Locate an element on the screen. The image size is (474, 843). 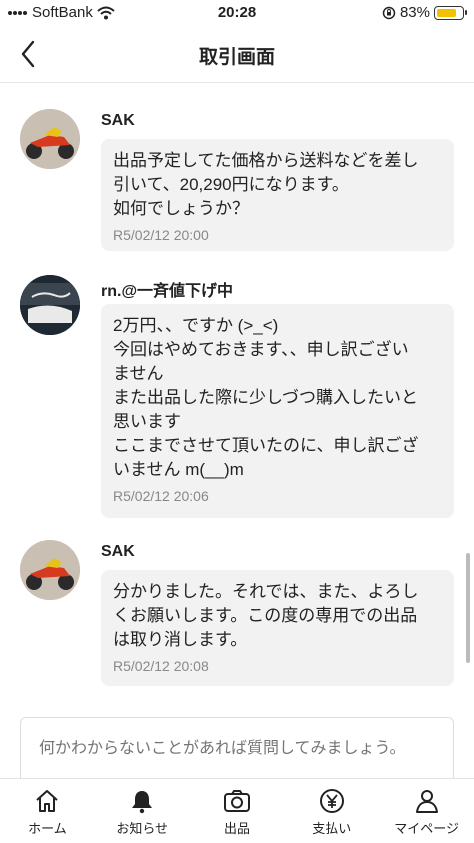
tab-notifications: お知らせ is located at coordinates (142, 811).